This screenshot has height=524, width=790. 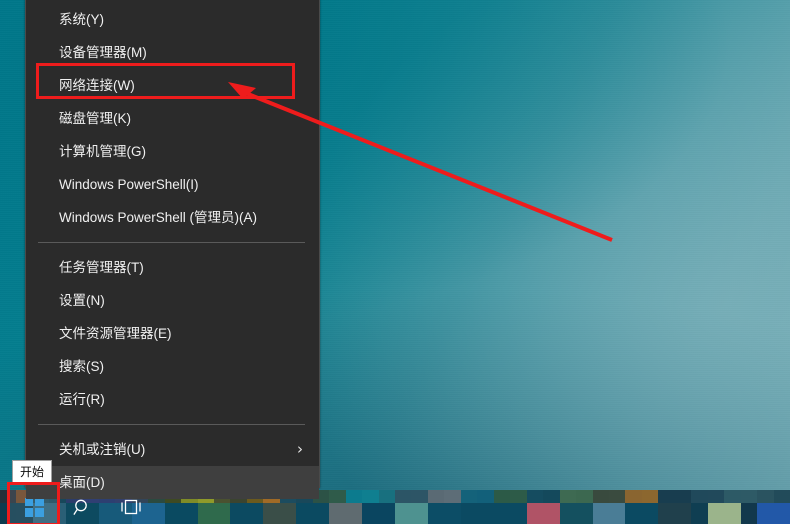 I want to click on menu-item-label: 设备管理器(M), so click(x=103, y=52).